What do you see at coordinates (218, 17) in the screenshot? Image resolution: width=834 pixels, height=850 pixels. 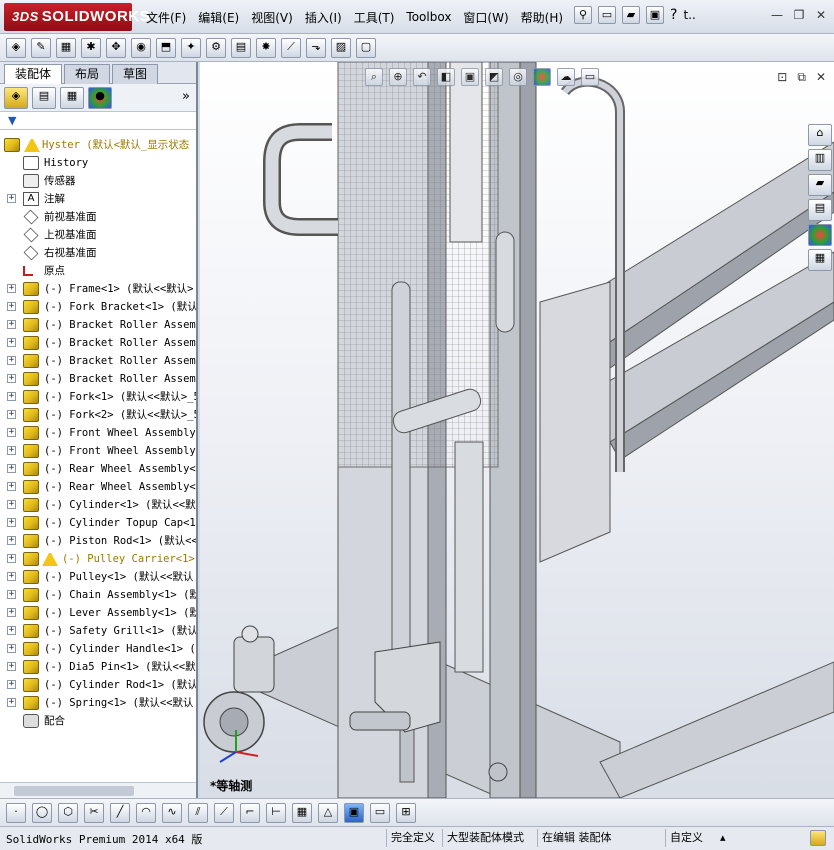 I see `menu-edit: 编辑(E)` at bounding box center [218, 17].